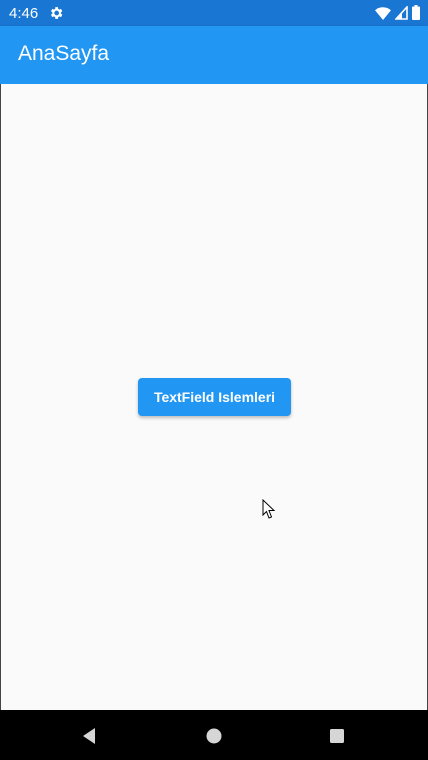  What do you see at coordinates (269, 509) in the screenshot?
I see `mouse-cursor-icon` at bounding box center [269, 509].